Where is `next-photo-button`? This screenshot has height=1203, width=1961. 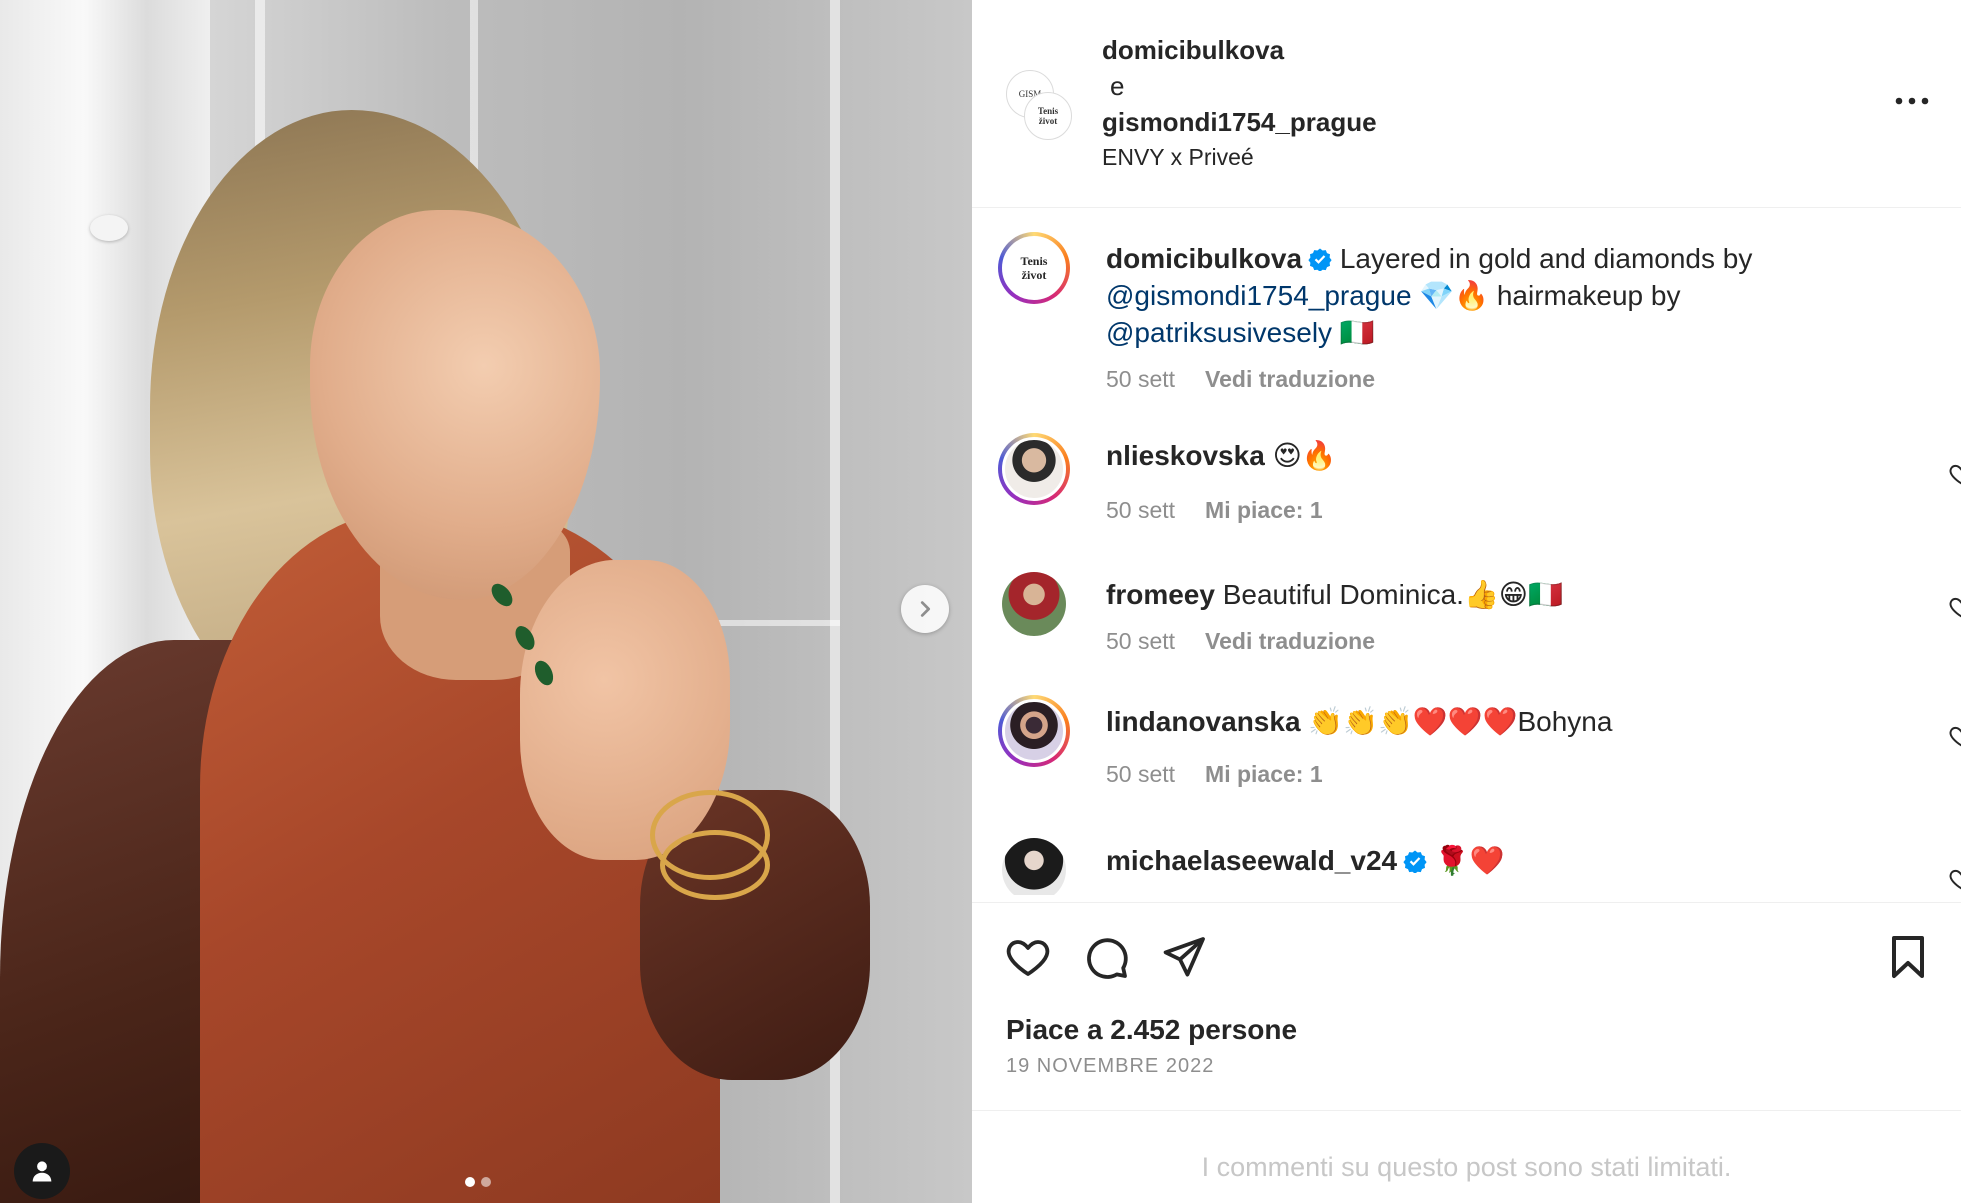
next-photo-button is located at coordinates (925, 609).